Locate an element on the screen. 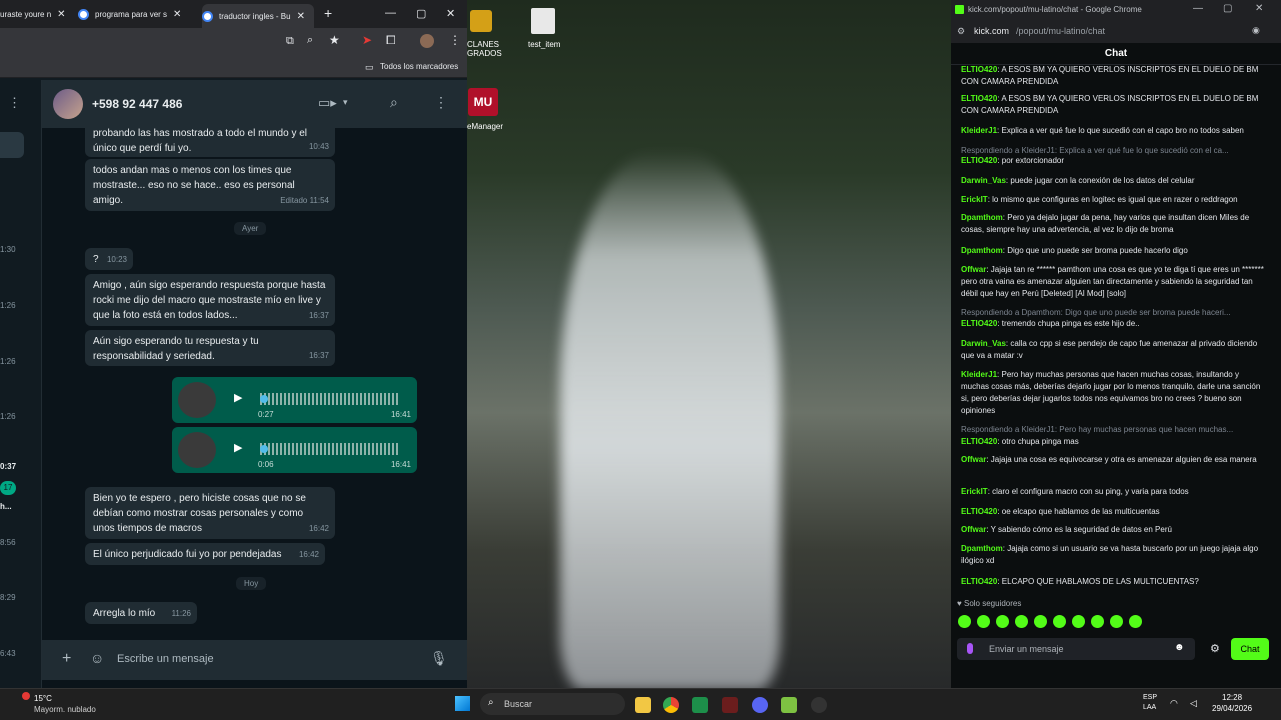  send-chat-button: Chat is located at coordinates (1250, 649).